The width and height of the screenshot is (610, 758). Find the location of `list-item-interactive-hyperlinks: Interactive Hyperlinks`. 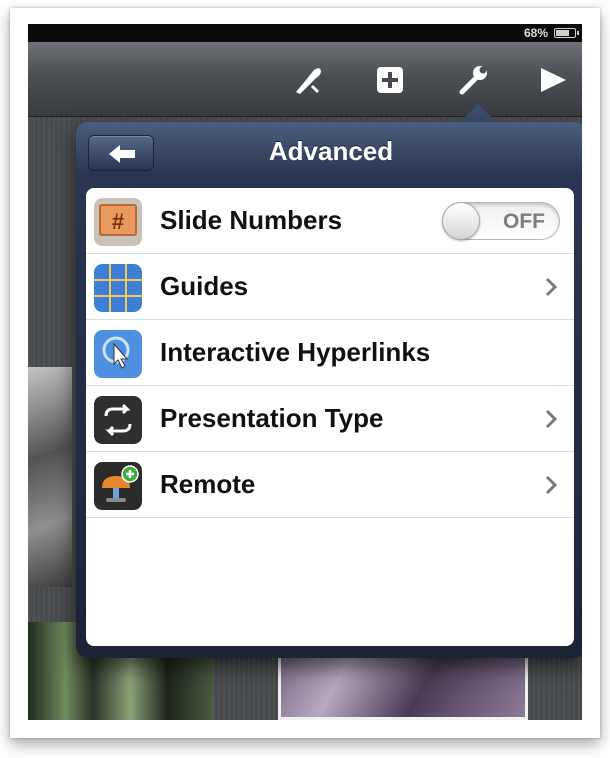

list-item-interactive-hyperlinks: Interactive Hyperlinks is located at coordinates (330, 353).